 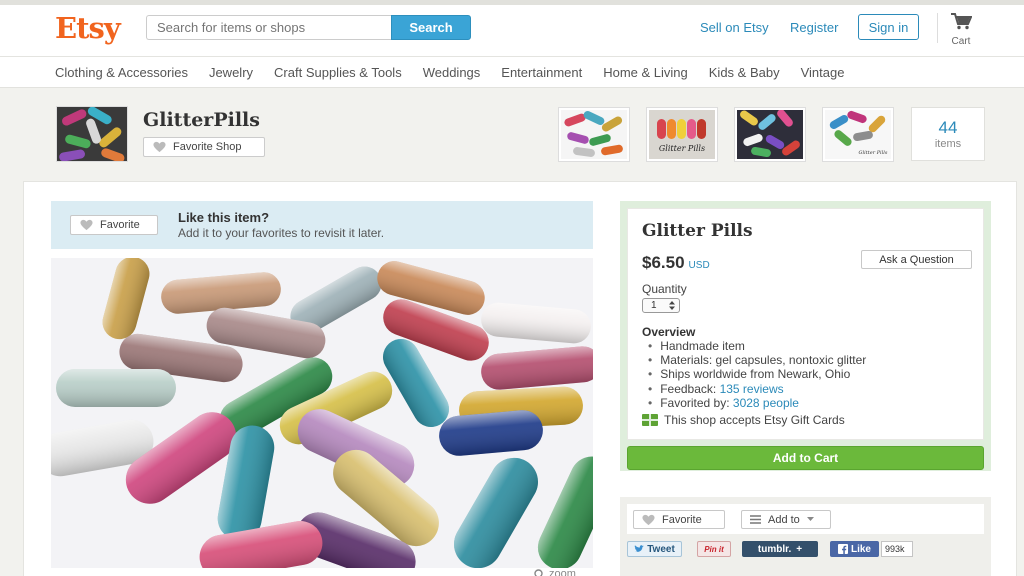 What do you see at coordinates (654, 305) in the screenshot?
I see `quantity-value: 1` at bounding box center [654, 305].